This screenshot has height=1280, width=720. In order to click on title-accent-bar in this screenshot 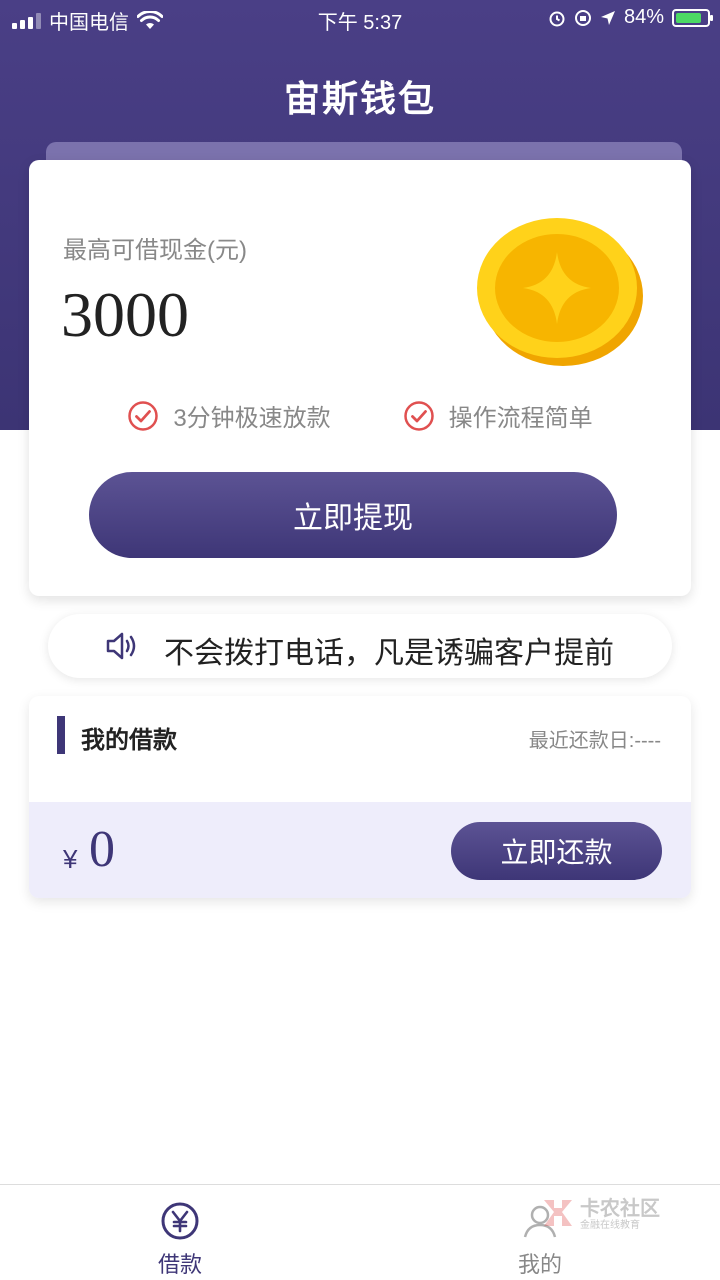, I will do `click(61, 735)`.